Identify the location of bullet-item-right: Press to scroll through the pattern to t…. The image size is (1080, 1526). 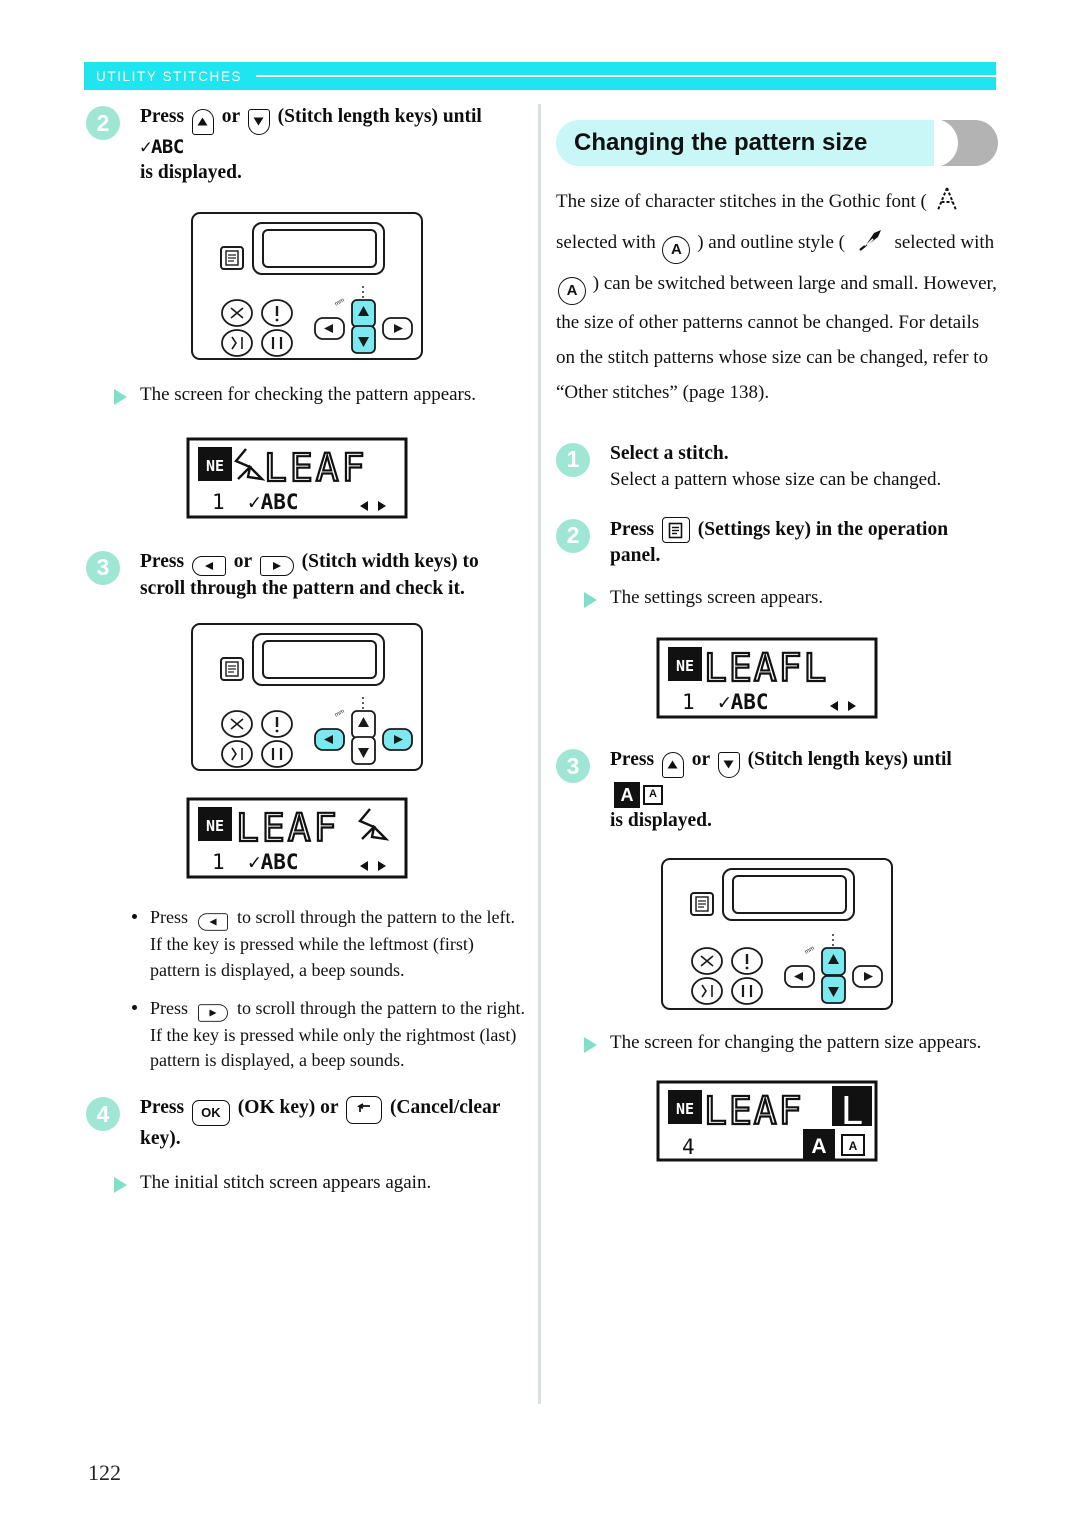
(329, 1034).